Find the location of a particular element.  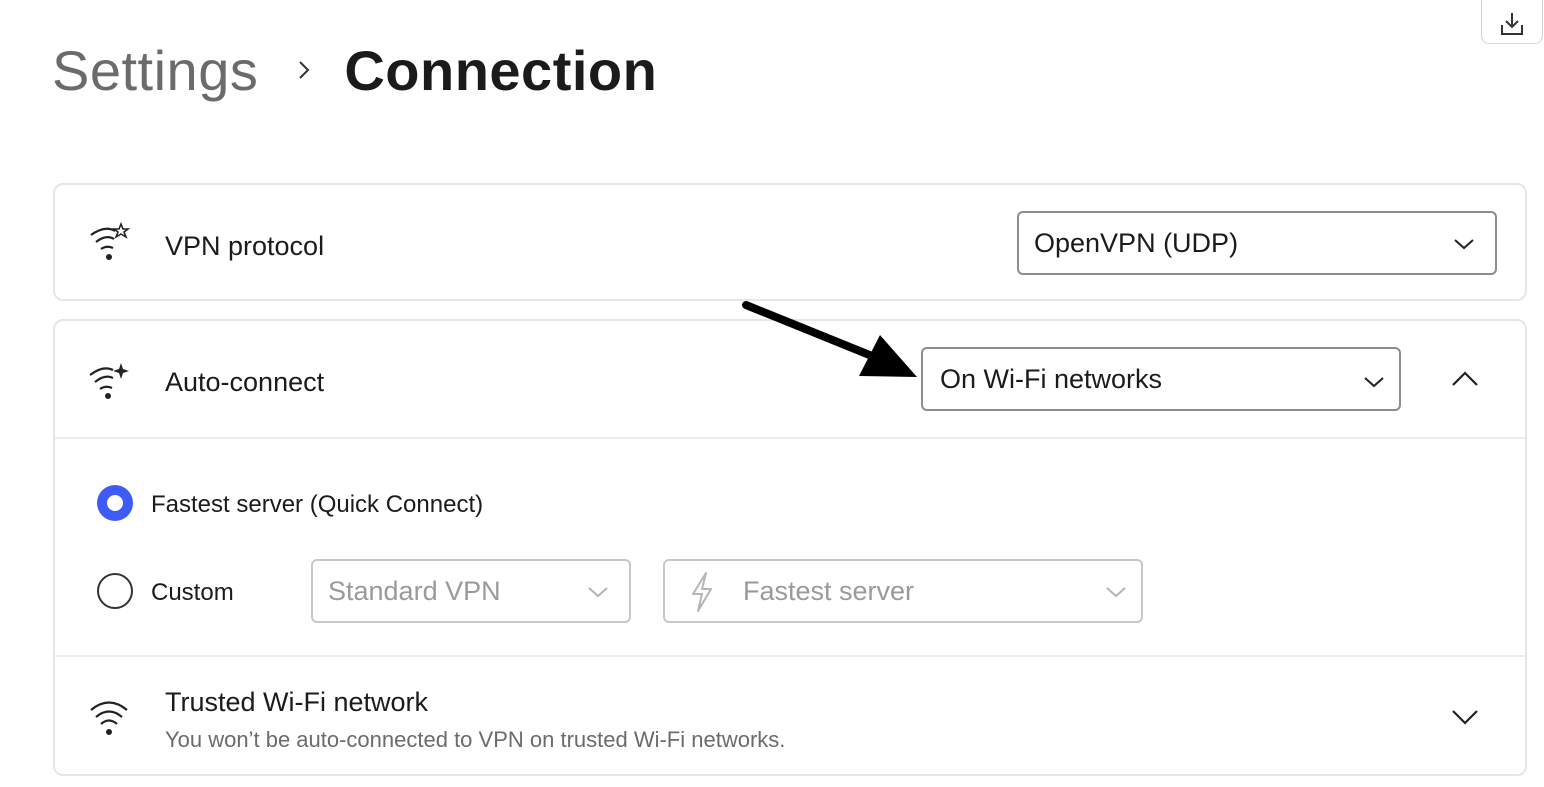

export-button is located at coordinates (1512, 22).